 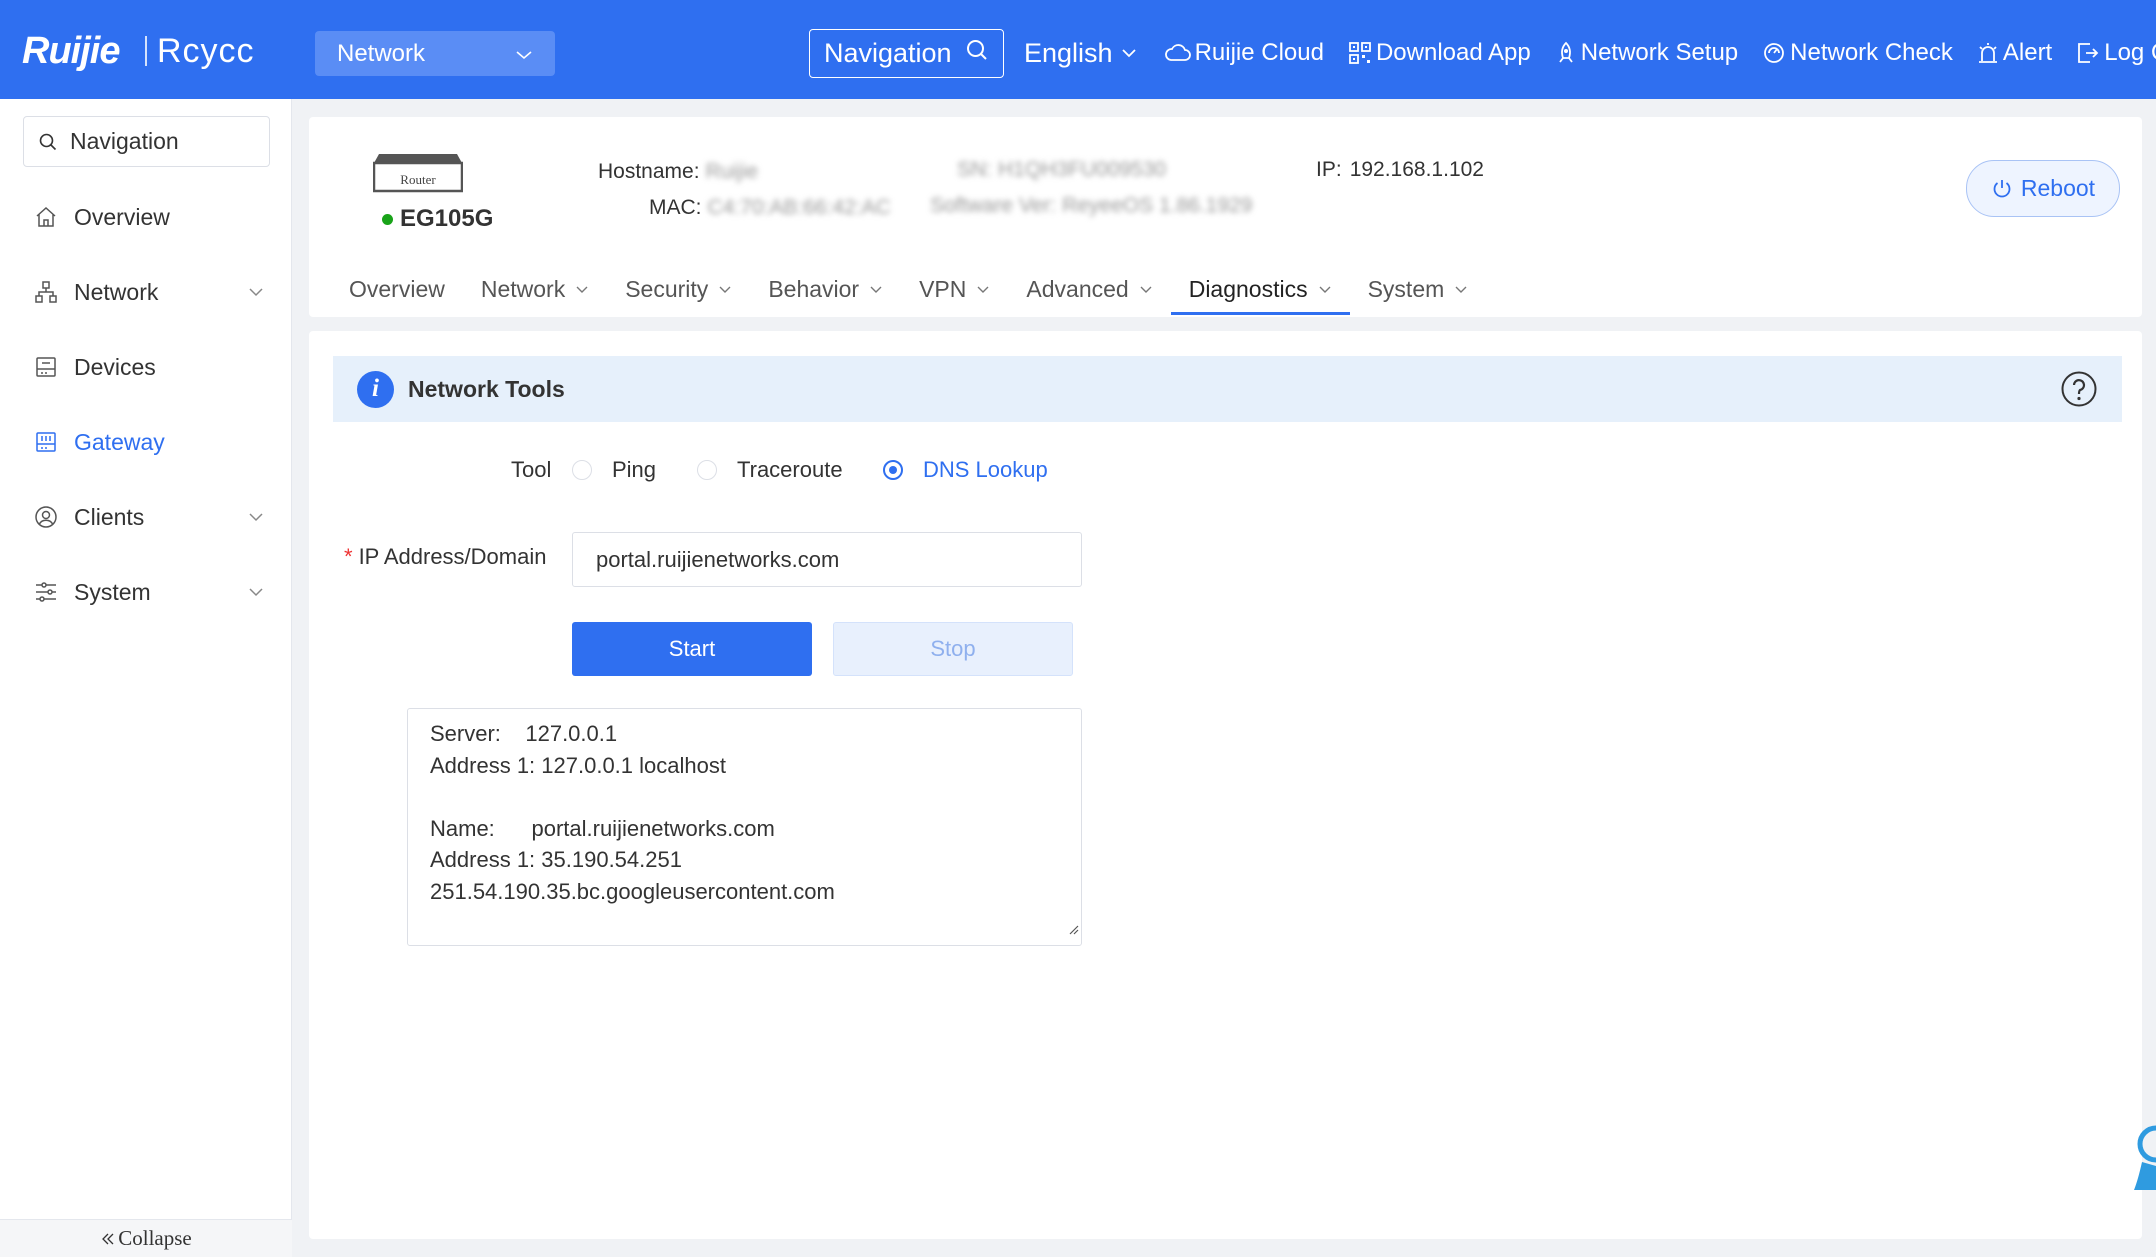 I want to click on alert-link: Alert, so click(x=2014, y=53).